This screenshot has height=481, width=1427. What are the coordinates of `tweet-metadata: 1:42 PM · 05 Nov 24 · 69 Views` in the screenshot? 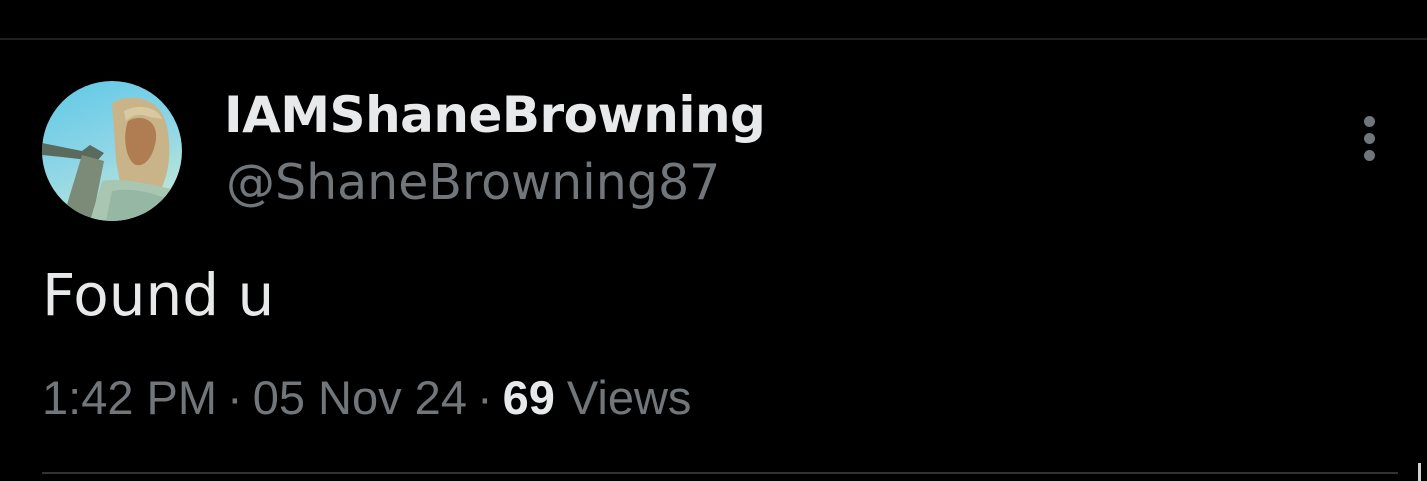 It's located at (366, 397).